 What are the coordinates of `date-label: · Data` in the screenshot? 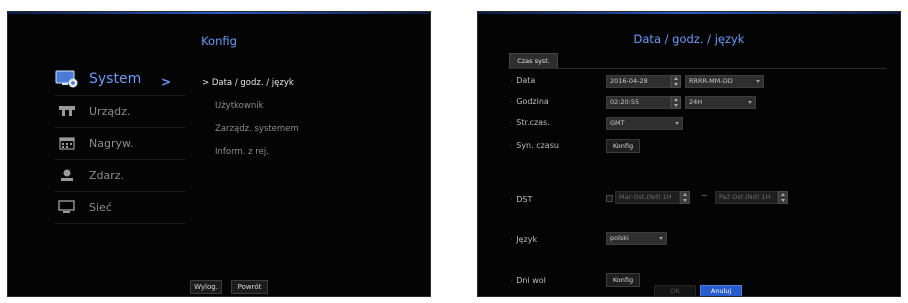 It's located at (523, 80).